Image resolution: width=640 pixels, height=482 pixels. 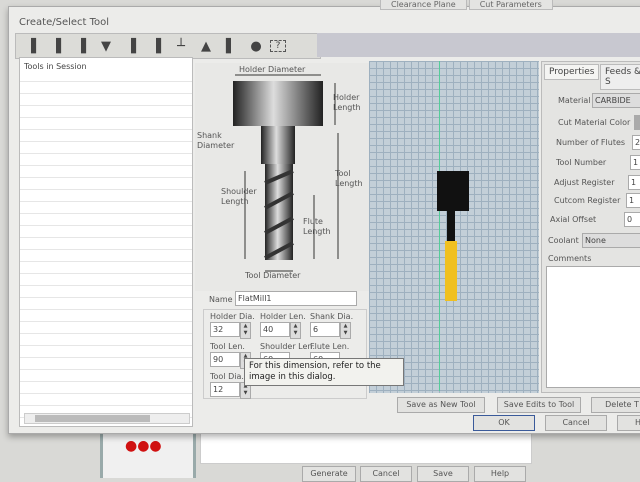 I want to click on custom-tool-icon: ?, so click(x=278, y=46).